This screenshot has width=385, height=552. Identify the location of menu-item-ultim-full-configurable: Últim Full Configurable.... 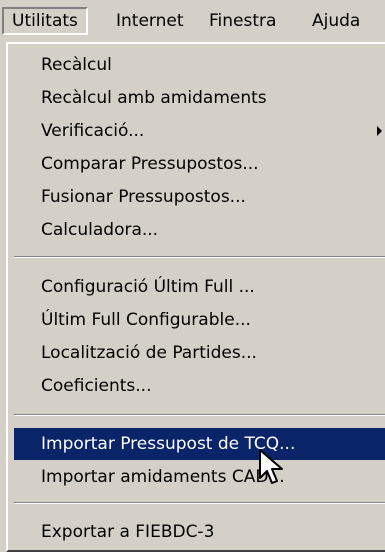
(199, 320).